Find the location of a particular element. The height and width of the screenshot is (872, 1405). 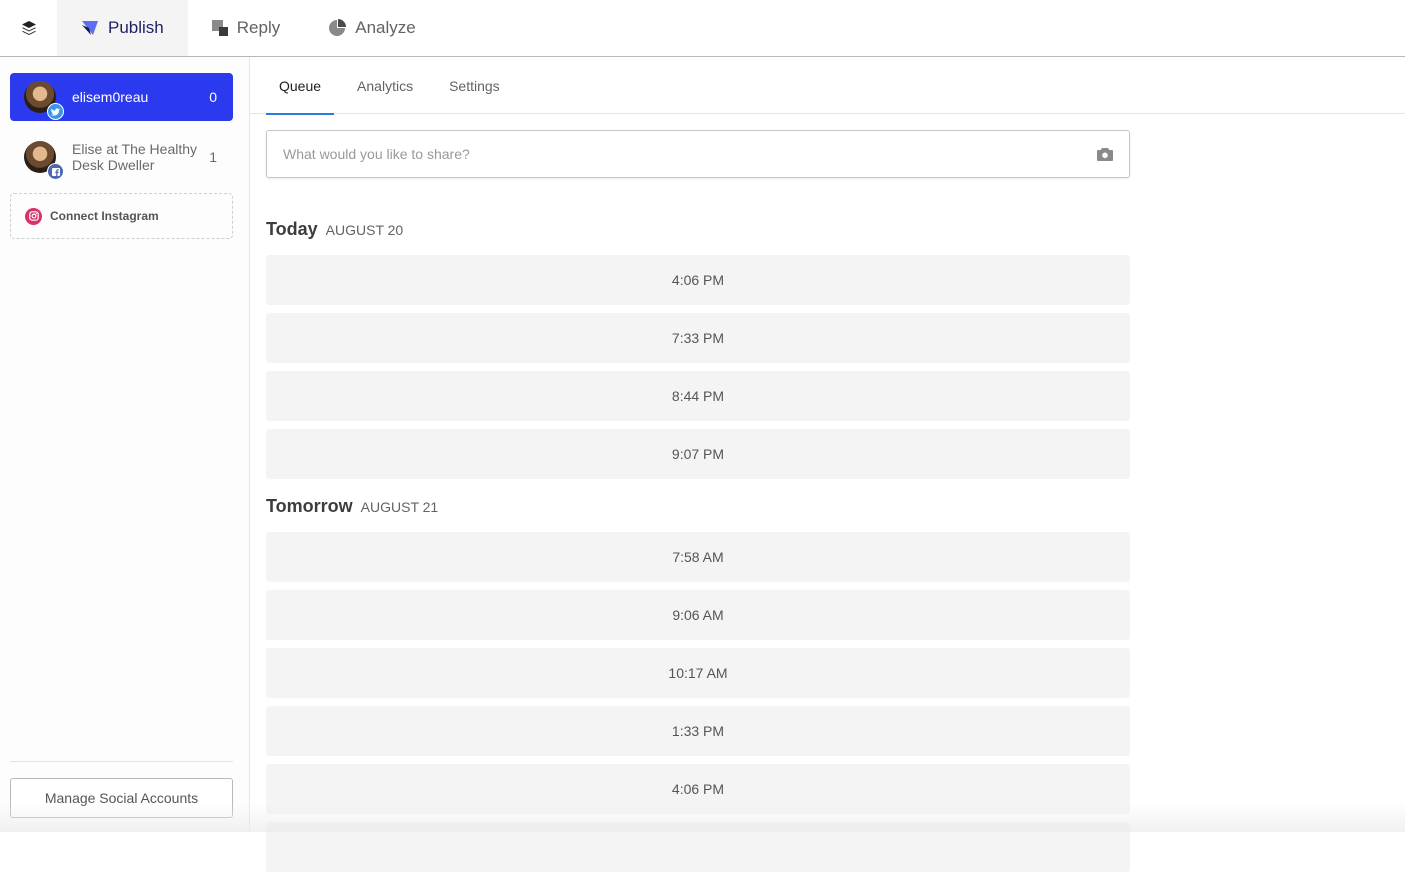

instagram-icon is located at coordinates (33, 216).